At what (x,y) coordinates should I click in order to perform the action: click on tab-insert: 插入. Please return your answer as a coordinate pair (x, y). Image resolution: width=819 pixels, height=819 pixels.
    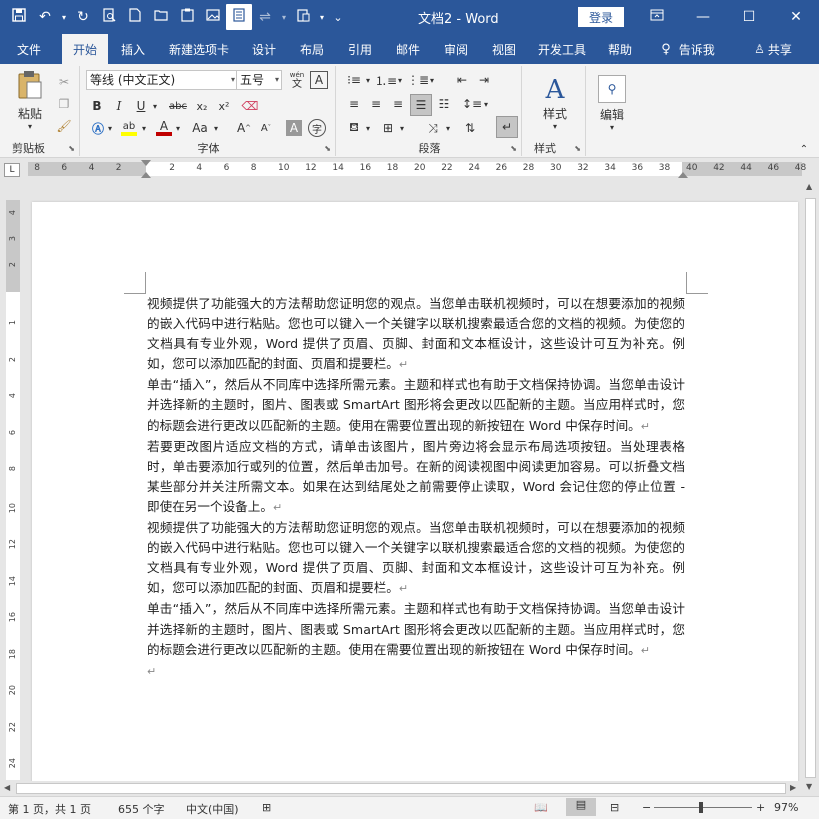
    Looking at the image, I should click on (133, 49).